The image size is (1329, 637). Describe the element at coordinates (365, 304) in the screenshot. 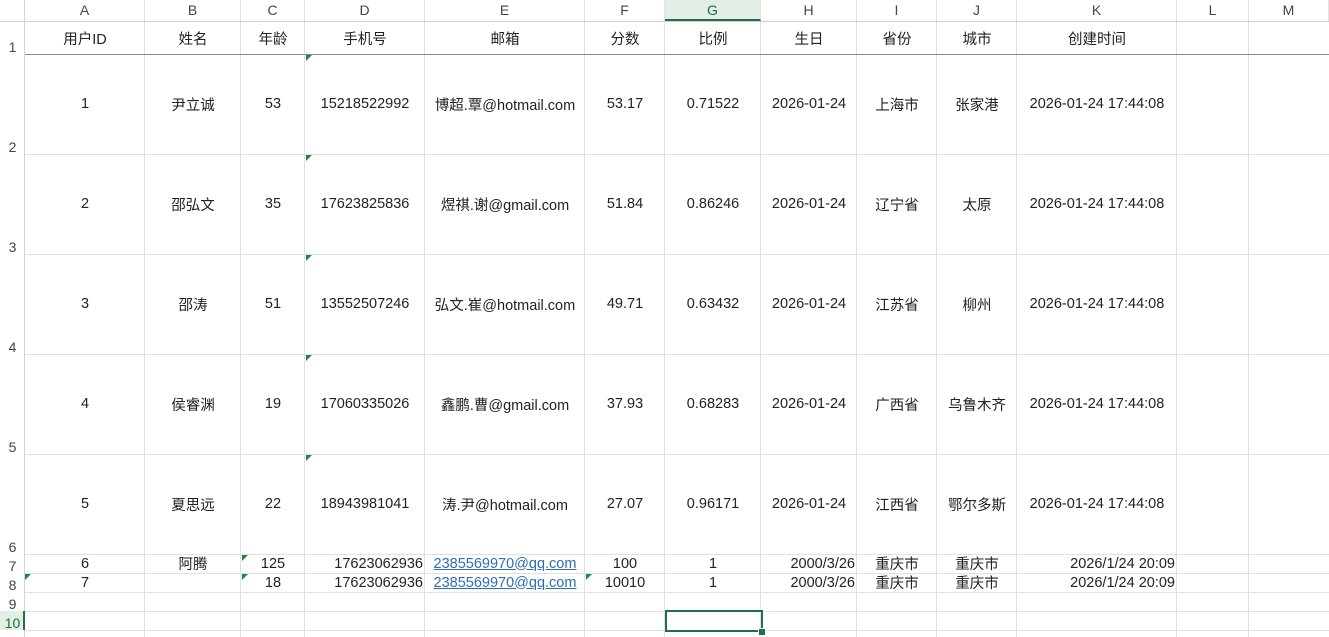

I see `data-cell: 13552507246` at that location.